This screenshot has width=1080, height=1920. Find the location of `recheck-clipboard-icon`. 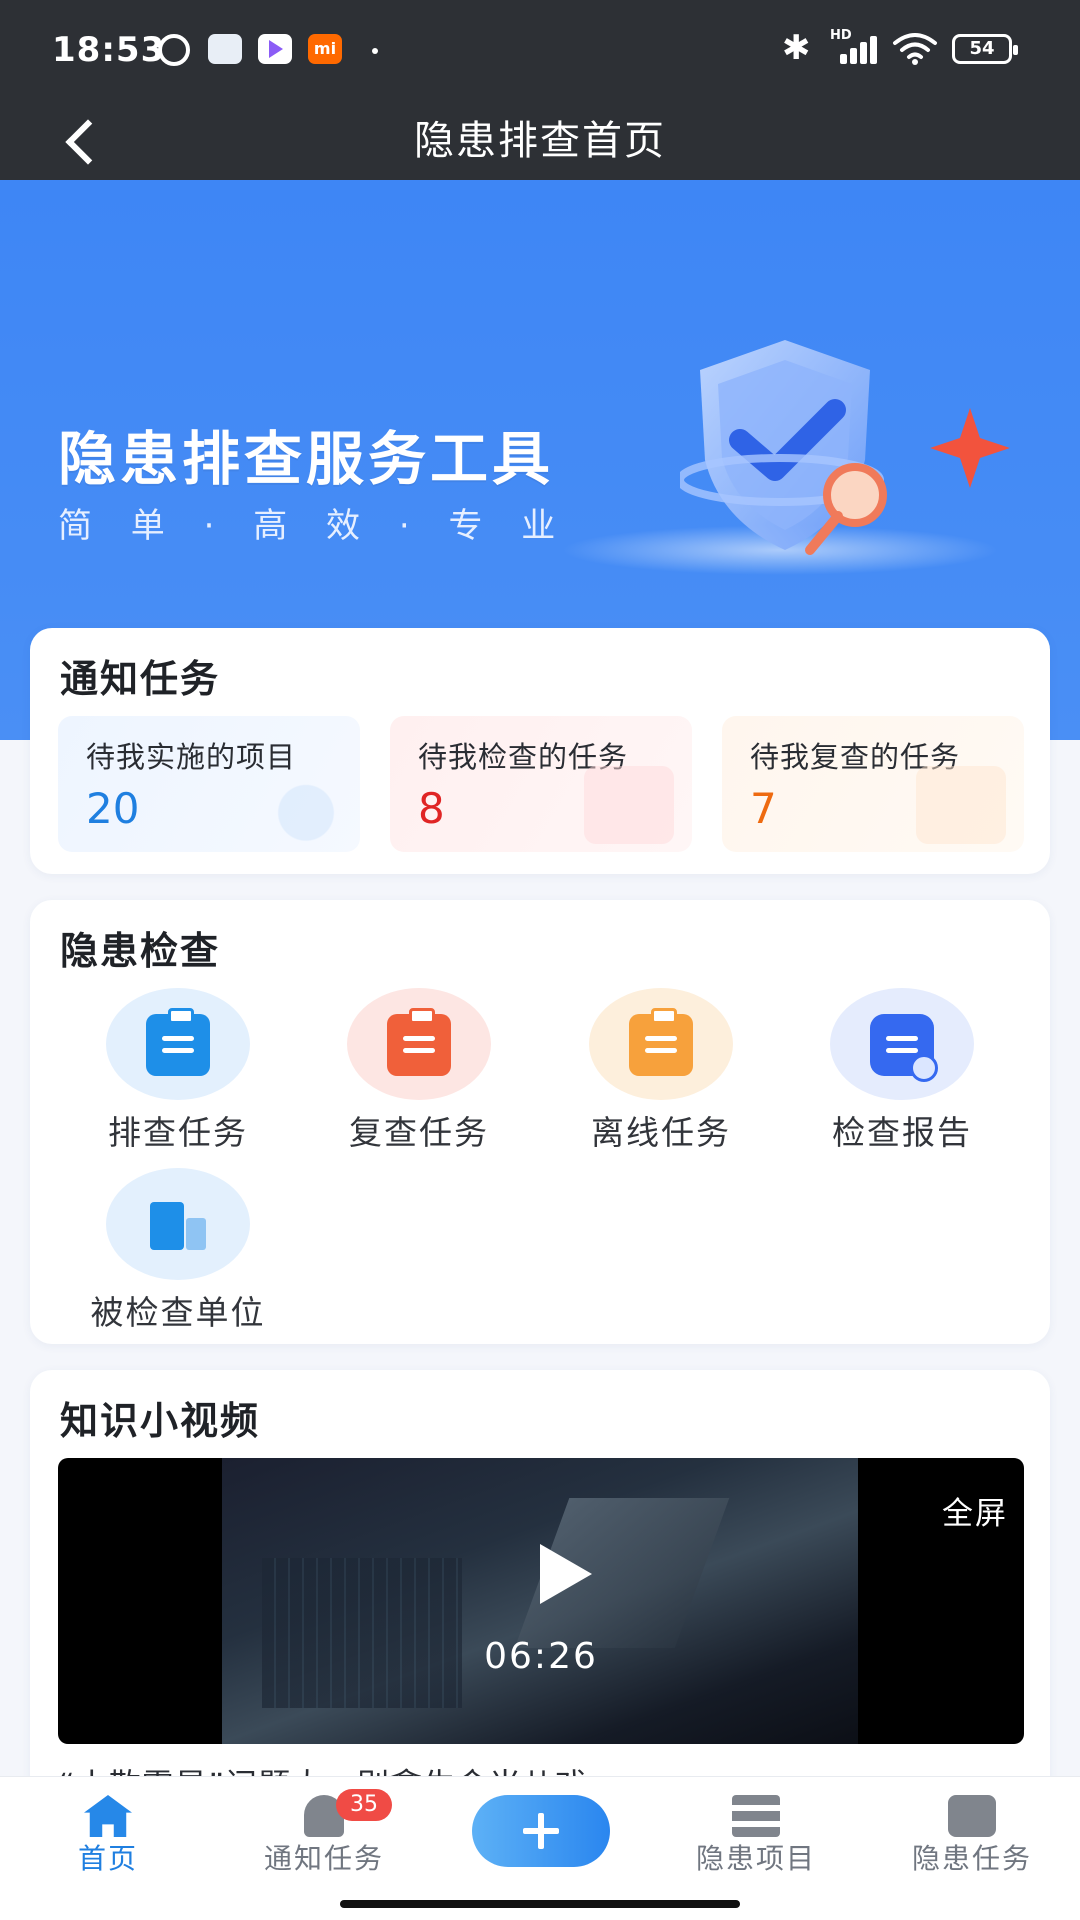

recheck-clipboard-icon is located at coordinates (419, 1042).